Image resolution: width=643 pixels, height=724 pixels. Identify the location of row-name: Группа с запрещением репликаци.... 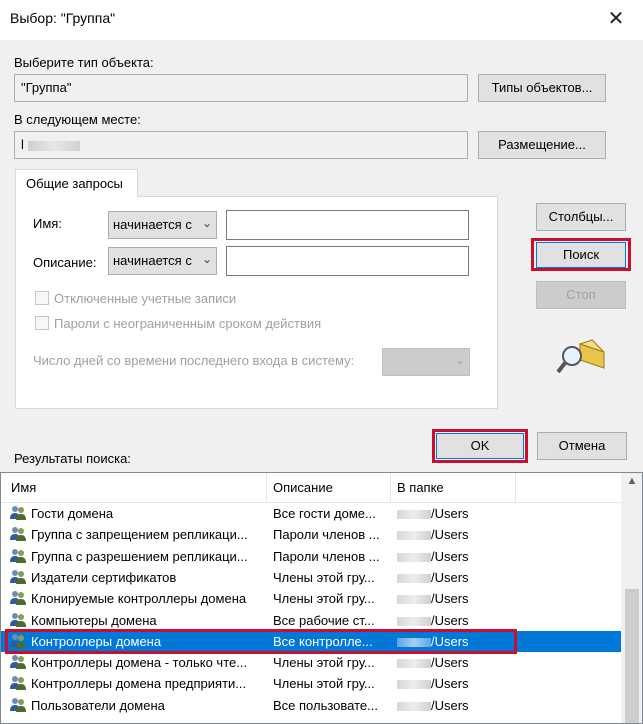
(139, 535).